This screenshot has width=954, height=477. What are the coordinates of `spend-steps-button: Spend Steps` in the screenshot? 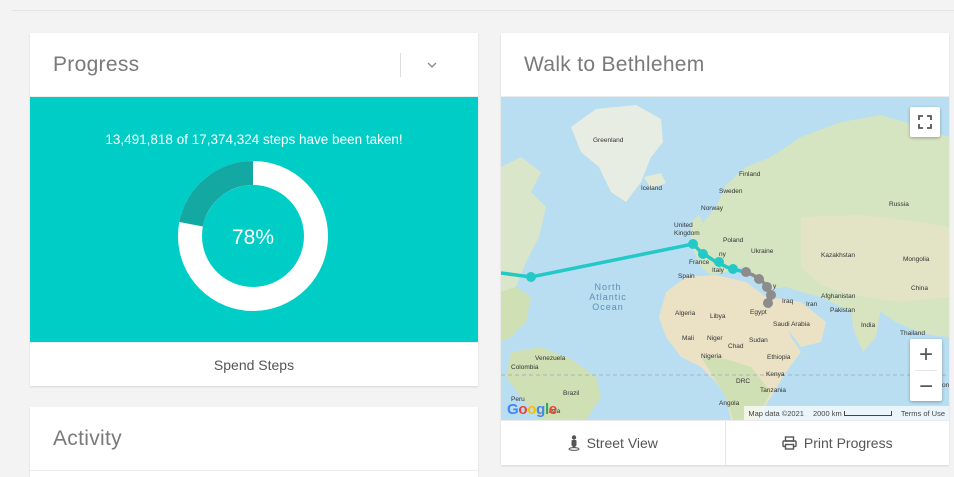 It's located at (254, 364).